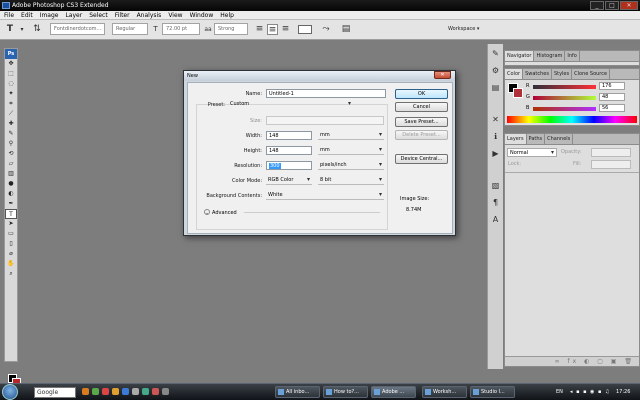 The height and width of the screenshot is (400, 640). I want to click on color-spectrum-ramp, so click(572, 119).